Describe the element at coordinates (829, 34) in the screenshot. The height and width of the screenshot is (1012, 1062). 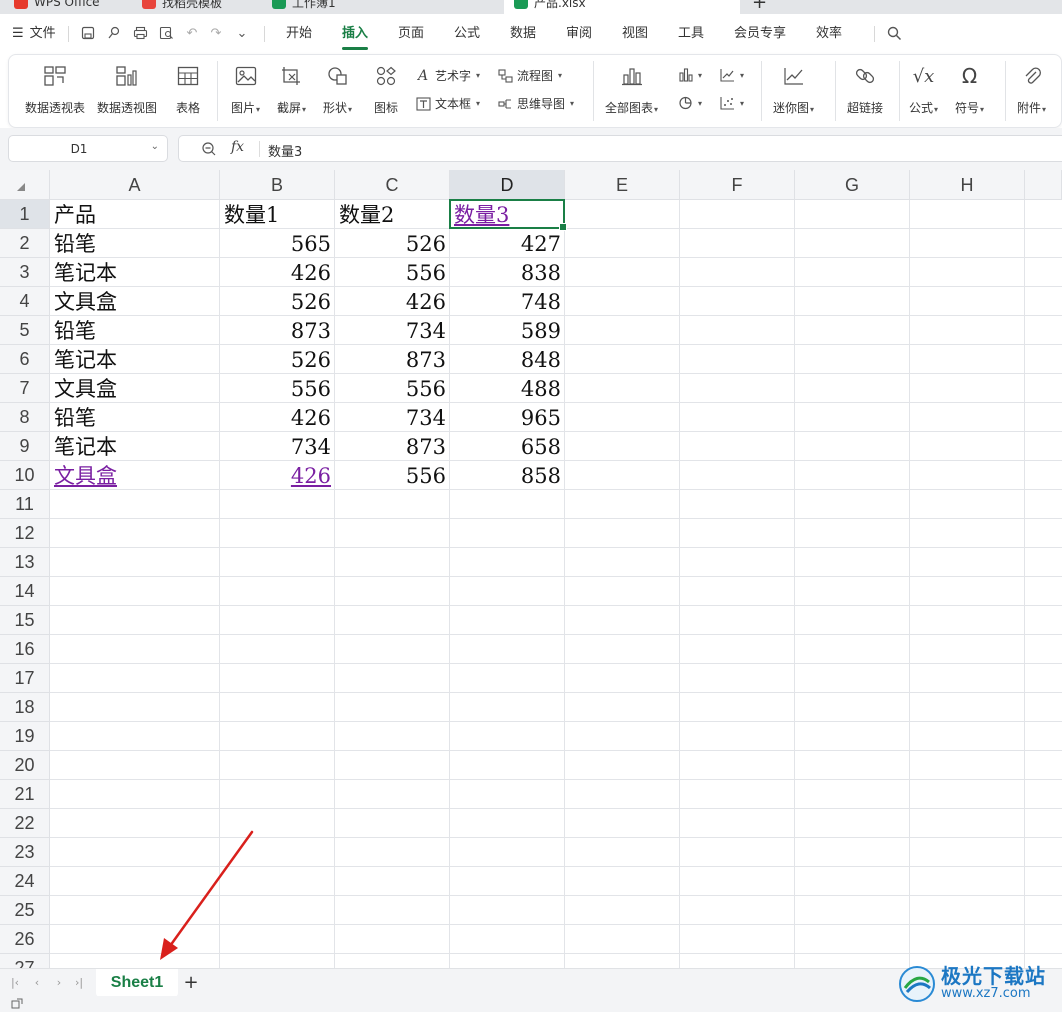
I see `tab-efficiency: 效率` at that location.